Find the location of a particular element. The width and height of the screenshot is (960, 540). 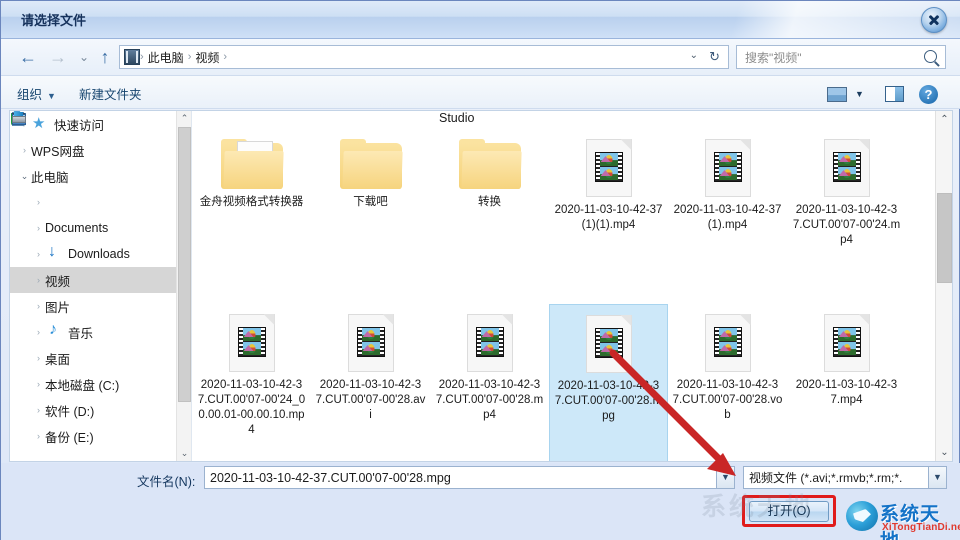

sidebar-item-视频: › 视频 is located at coordinates (100, 203).